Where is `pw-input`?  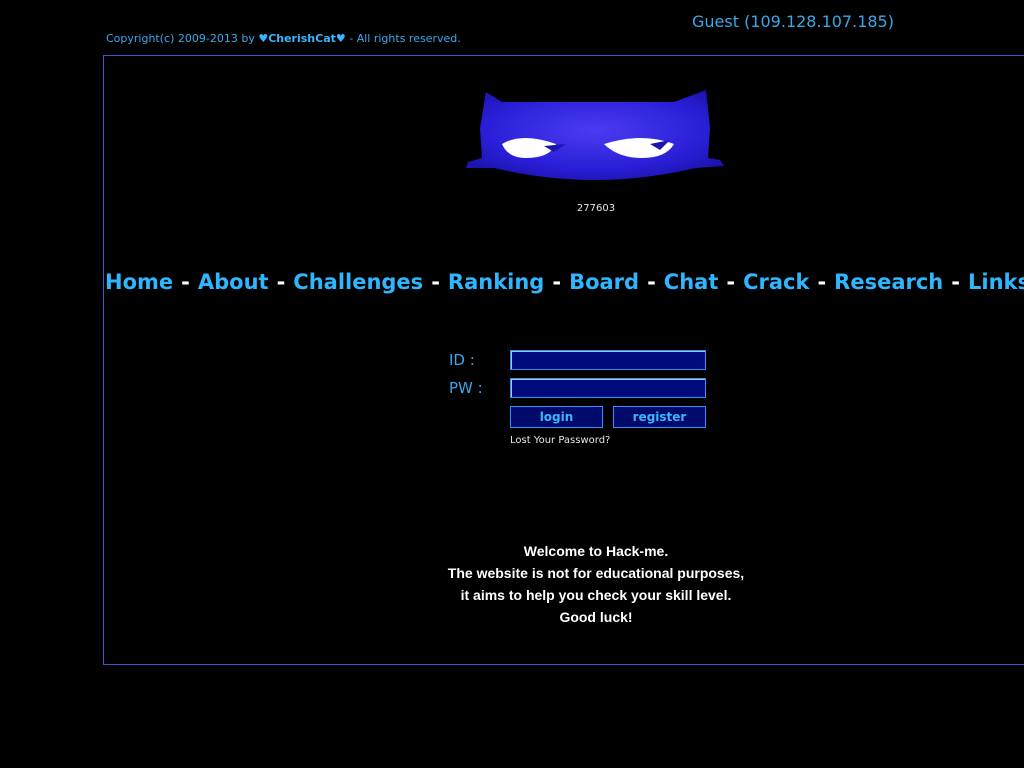 pw-input is located at coordinates (608, 388).